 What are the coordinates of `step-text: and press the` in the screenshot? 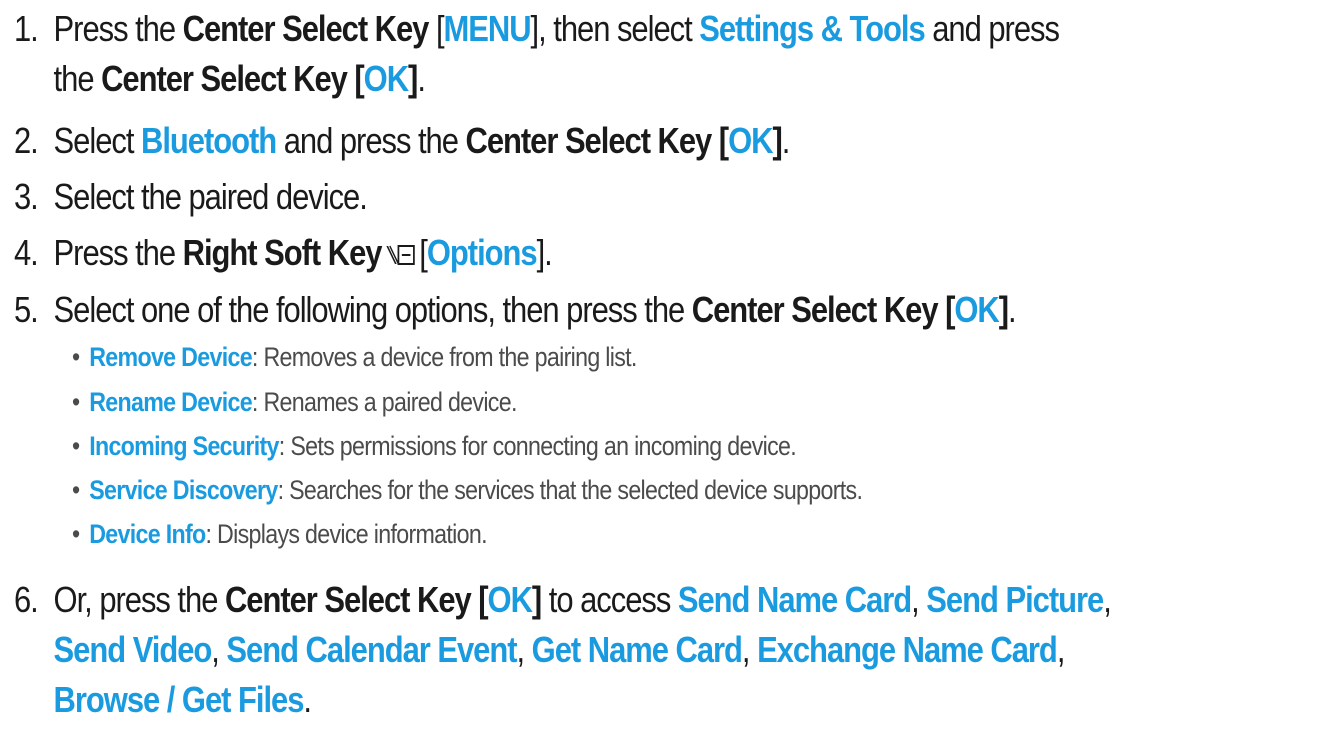 It's located at (371, 140).